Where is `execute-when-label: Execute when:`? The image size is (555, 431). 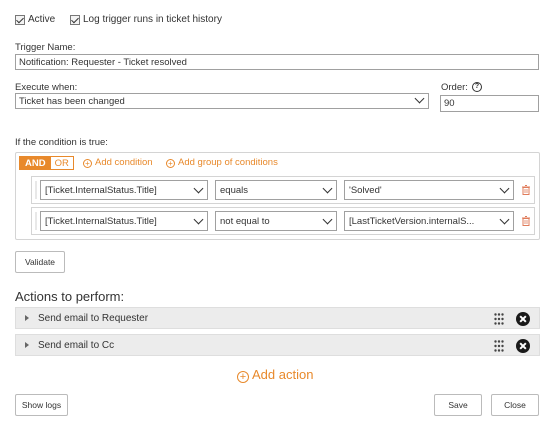 execute-when-label: Execute when: is located at coordinates (46, 87).